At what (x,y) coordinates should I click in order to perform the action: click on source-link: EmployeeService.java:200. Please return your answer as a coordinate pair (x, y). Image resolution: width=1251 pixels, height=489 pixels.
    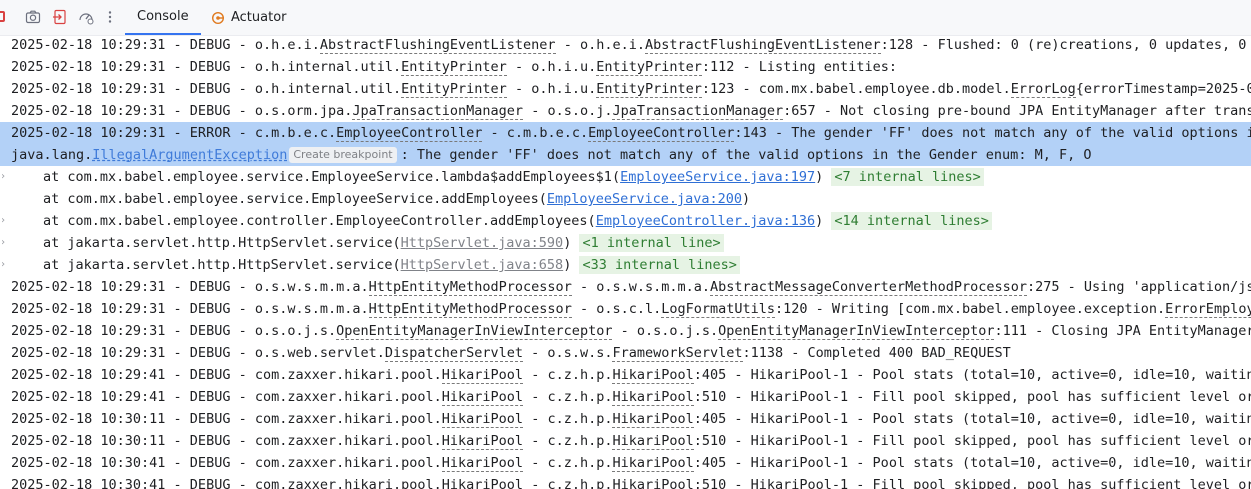
    Looking at the image, I should click on (644, 199).